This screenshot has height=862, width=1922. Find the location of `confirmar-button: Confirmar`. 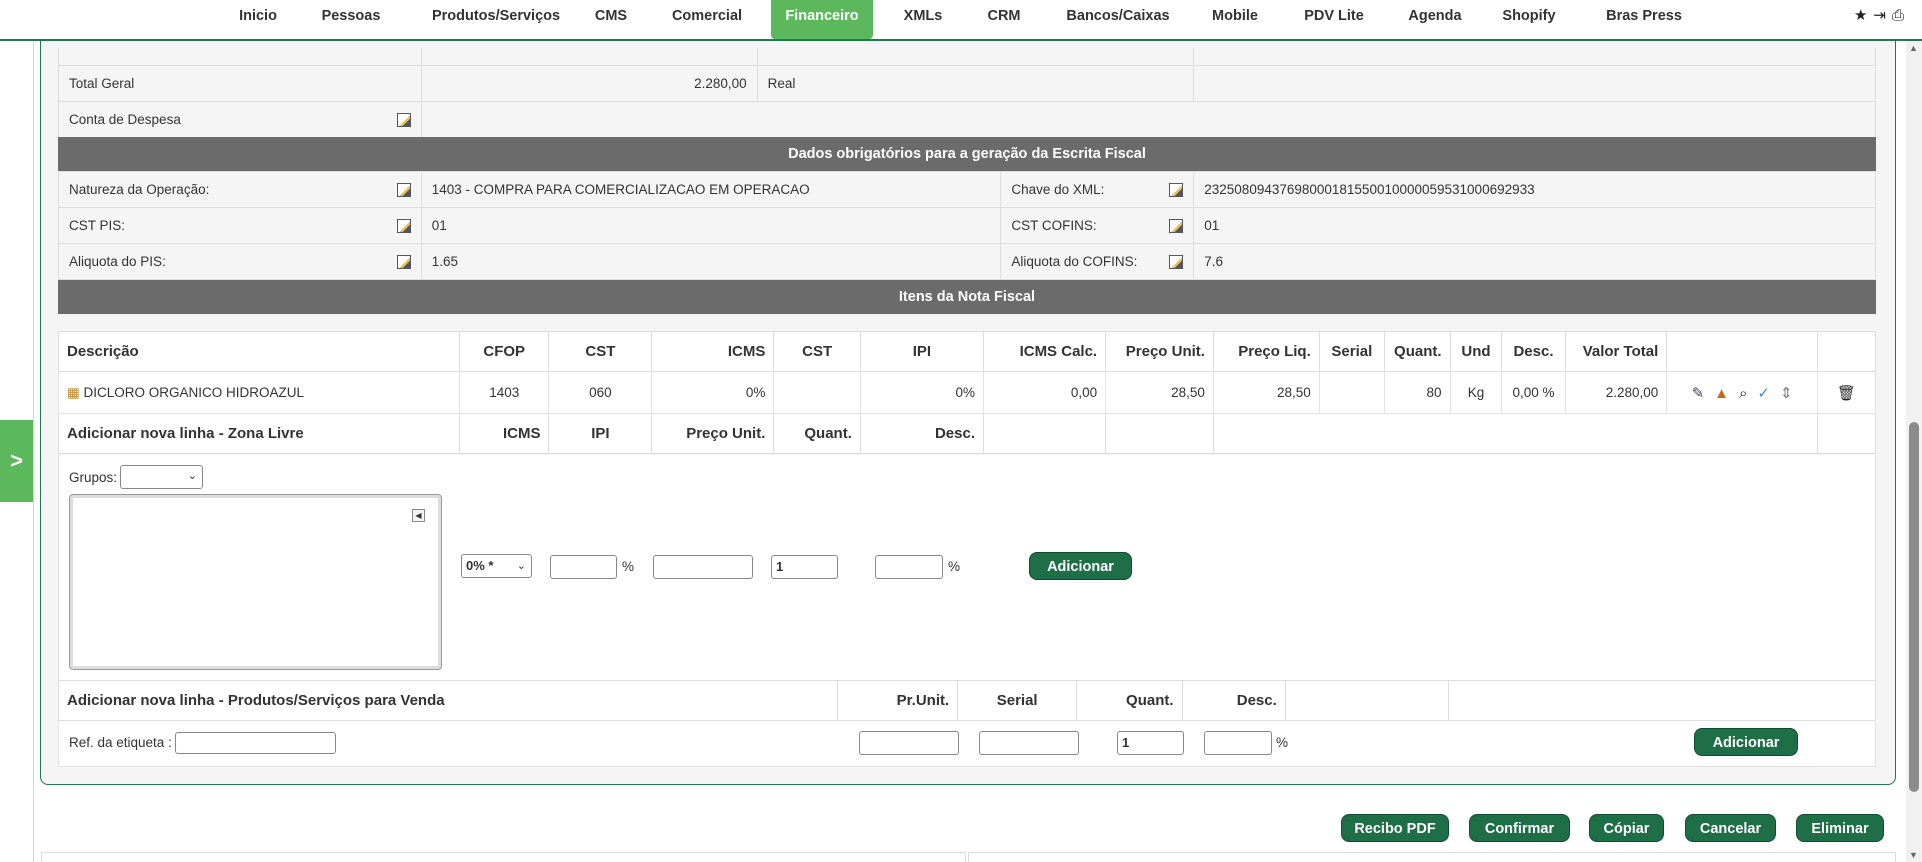

confirmar-button: Confirmar is located at coordinates (1519, 828).